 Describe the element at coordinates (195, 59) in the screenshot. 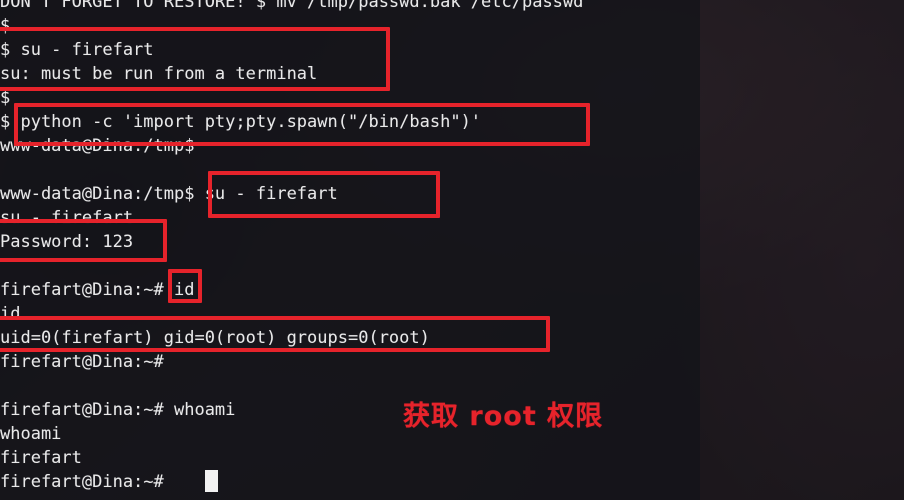

I see `annotation-box-su-from-terminal-error` at that location.